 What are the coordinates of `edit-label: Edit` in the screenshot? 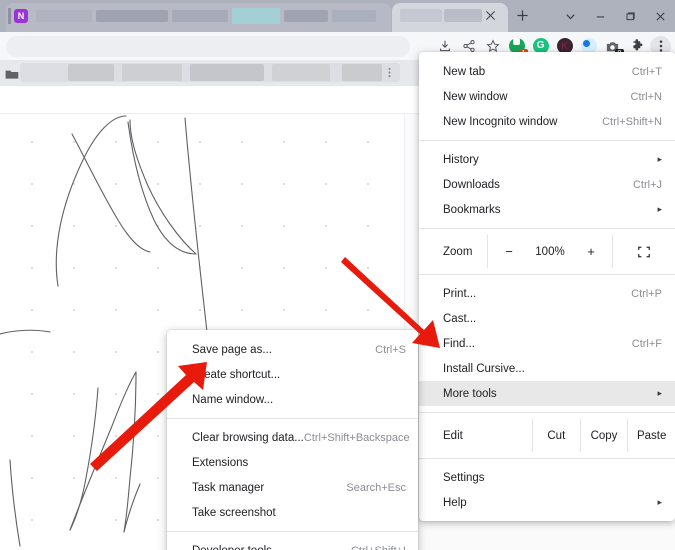 It's located at (453, 435).